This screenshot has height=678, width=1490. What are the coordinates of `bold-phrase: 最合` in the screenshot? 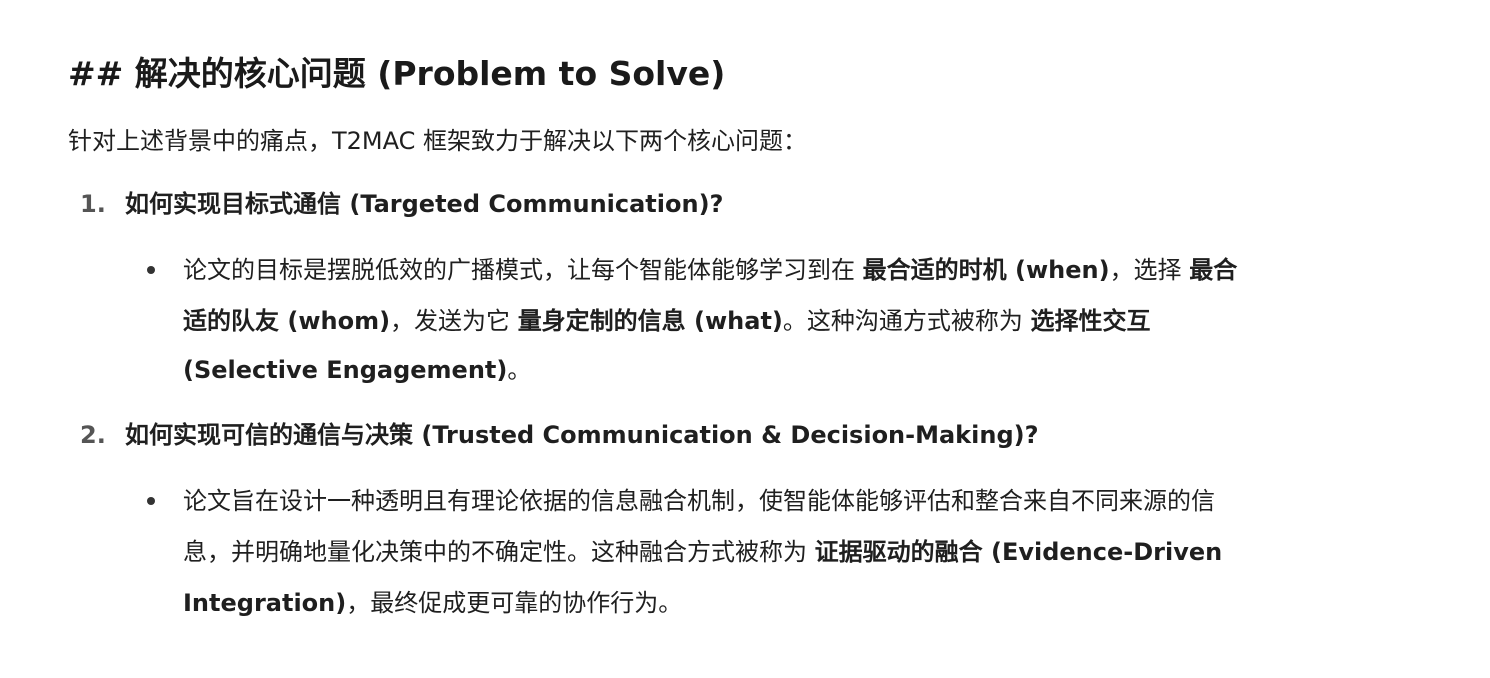 It's located at (1213, 270).